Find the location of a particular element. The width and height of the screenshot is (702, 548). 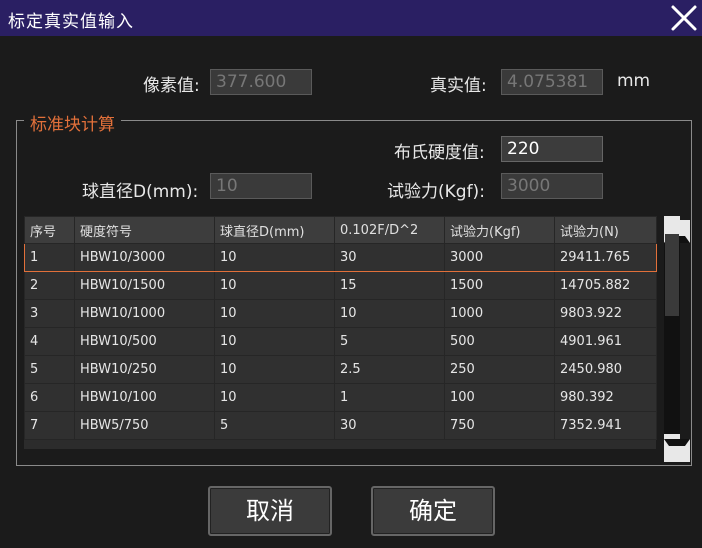

table-cell: 3 is located at coordinates (49, 313).